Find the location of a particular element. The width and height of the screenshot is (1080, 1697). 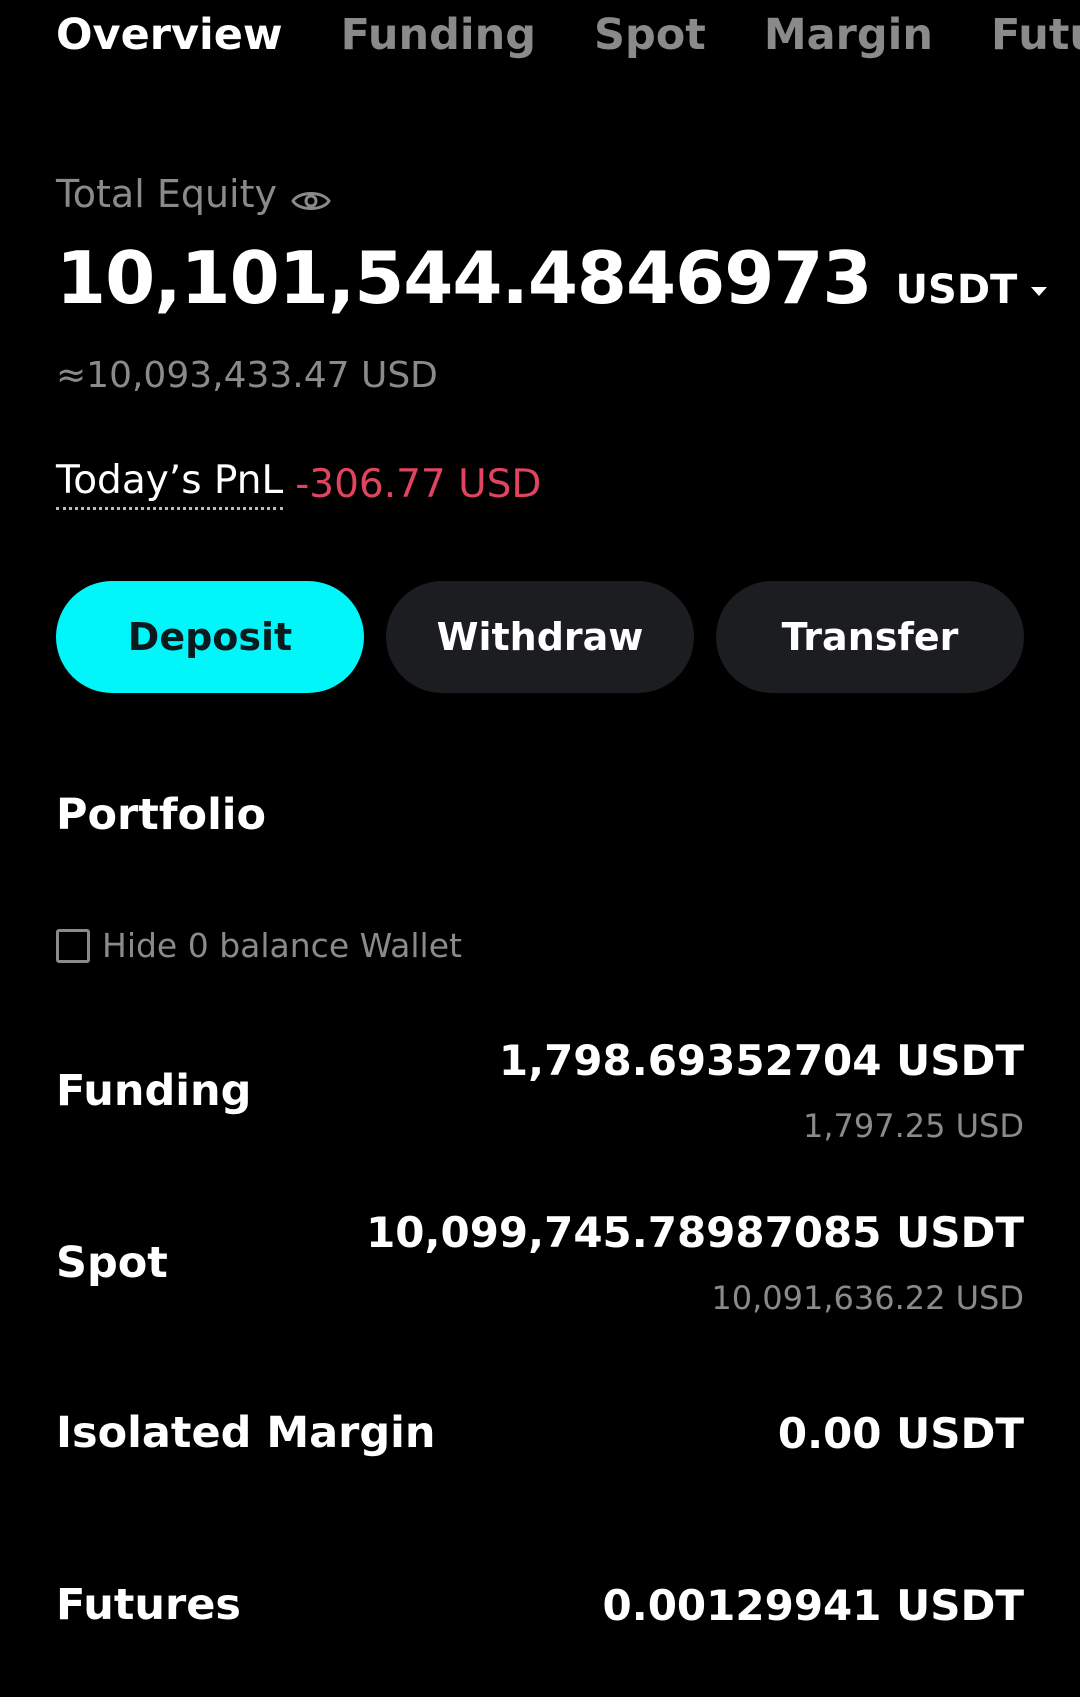

wallet-row-funding: Funding 1,798.69352704 USDT 1,797.25 USD is located at coordinates (540, 1090).